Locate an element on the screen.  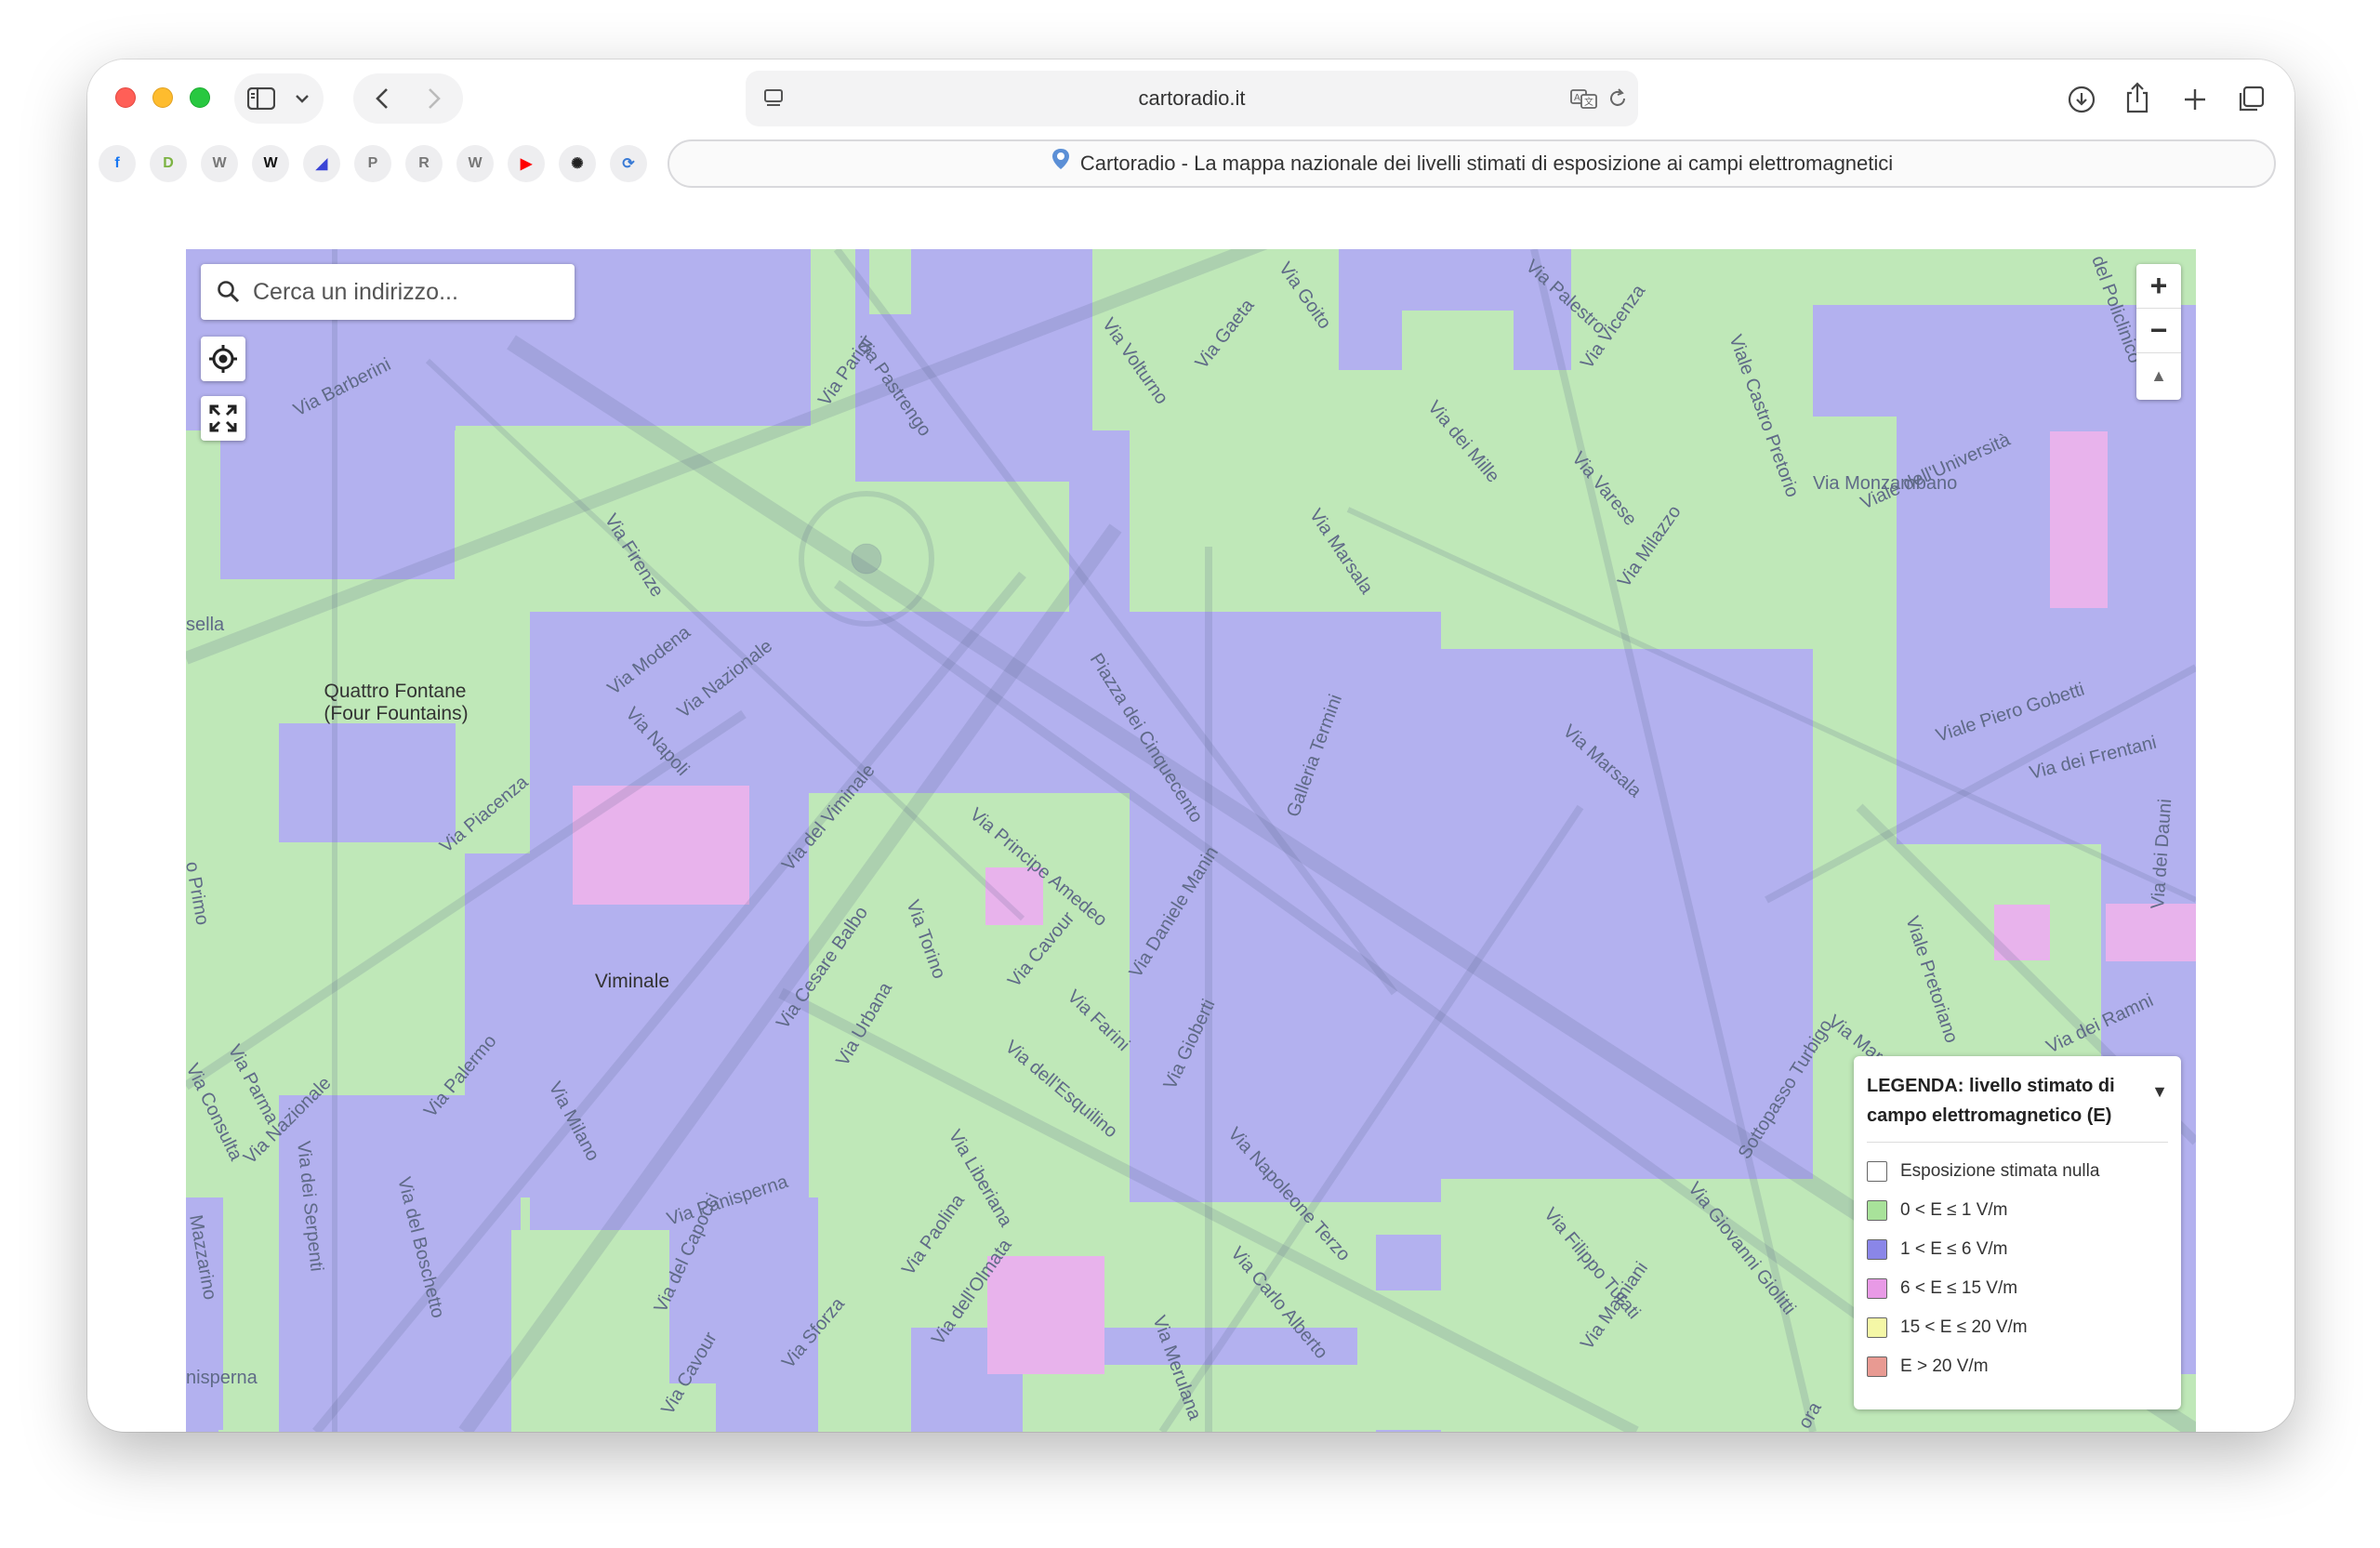
svg-text: 文 is located at coordinates (1588, 102).